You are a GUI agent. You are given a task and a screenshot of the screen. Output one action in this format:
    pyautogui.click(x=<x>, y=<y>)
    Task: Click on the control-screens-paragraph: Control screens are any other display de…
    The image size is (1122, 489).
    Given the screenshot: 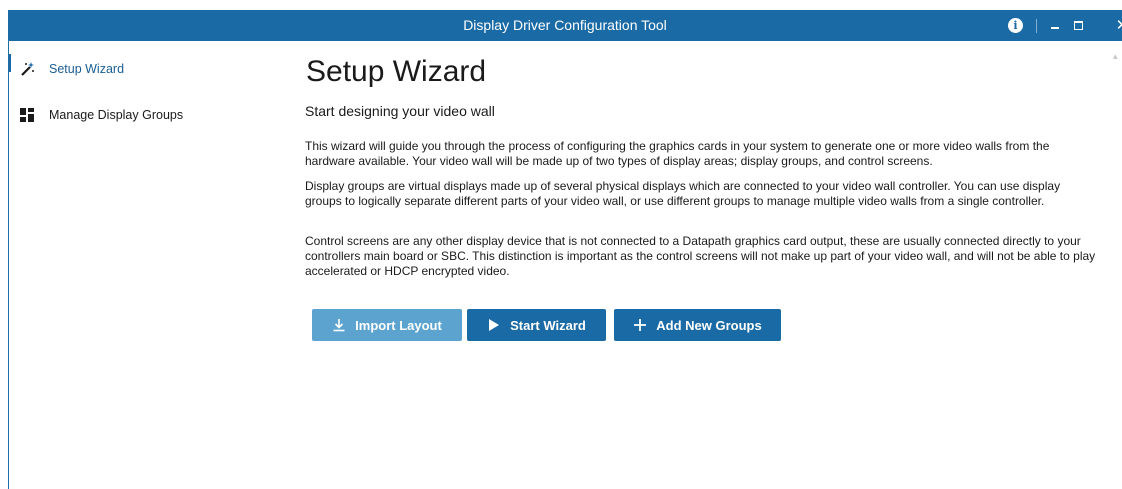 What is the action you would take?
    pyautogui.click(x=700, y=256)
    